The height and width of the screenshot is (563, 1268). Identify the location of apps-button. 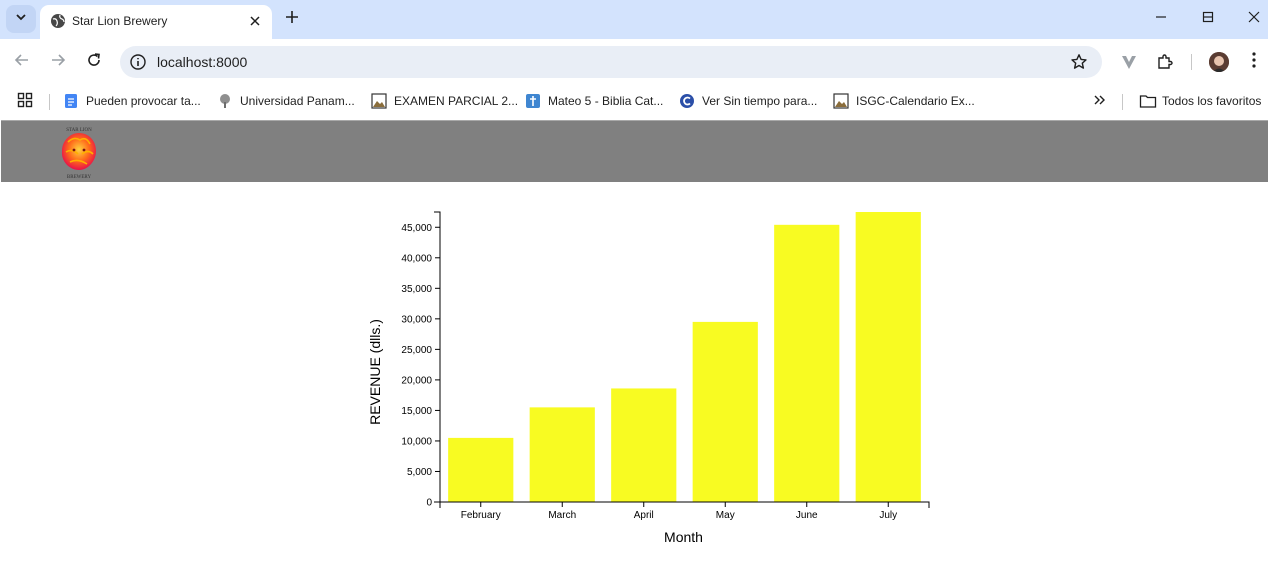
(25, 101).